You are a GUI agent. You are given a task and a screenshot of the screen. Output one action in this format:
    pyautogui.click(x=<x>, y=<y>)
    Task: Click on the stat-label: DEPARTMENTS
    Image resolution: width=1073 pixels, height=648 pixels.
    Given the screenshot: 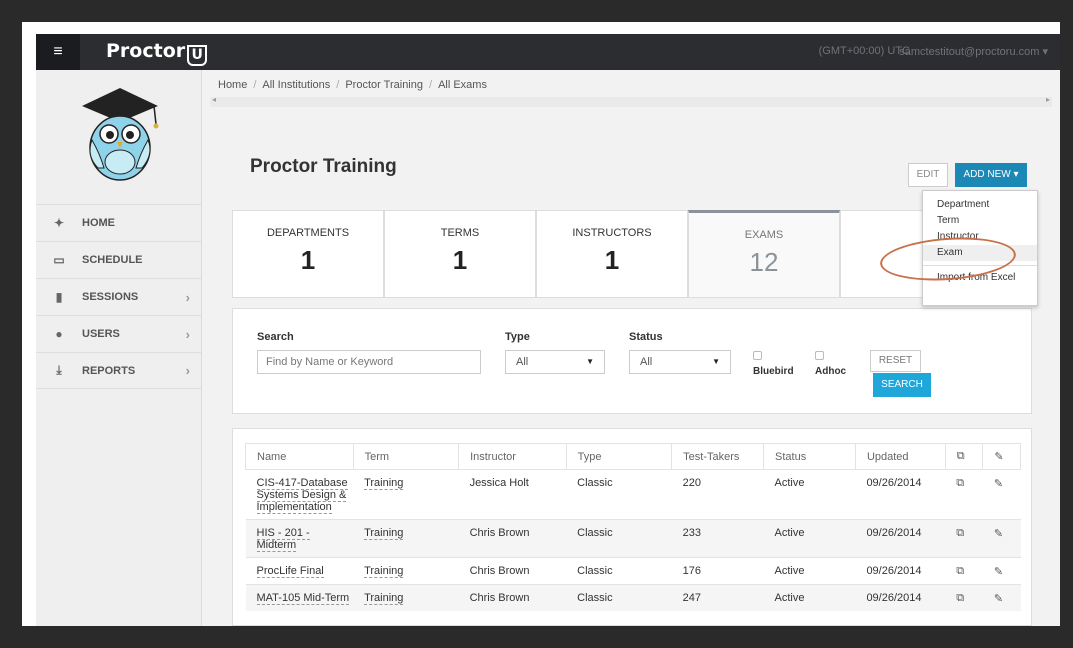 What is the action you would take?
    pyautogui.click(x=308, y=233)
    